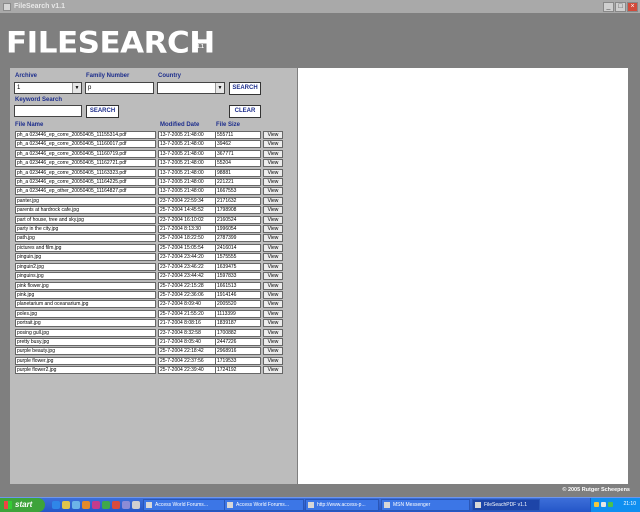 Image resolution: width=640 pixels, height=512 pixels. What do you see at coordinates (85, 276) in the screenshot?
I see `file-name-cell: pinguins.jpg` at bounding box center [85, 276].